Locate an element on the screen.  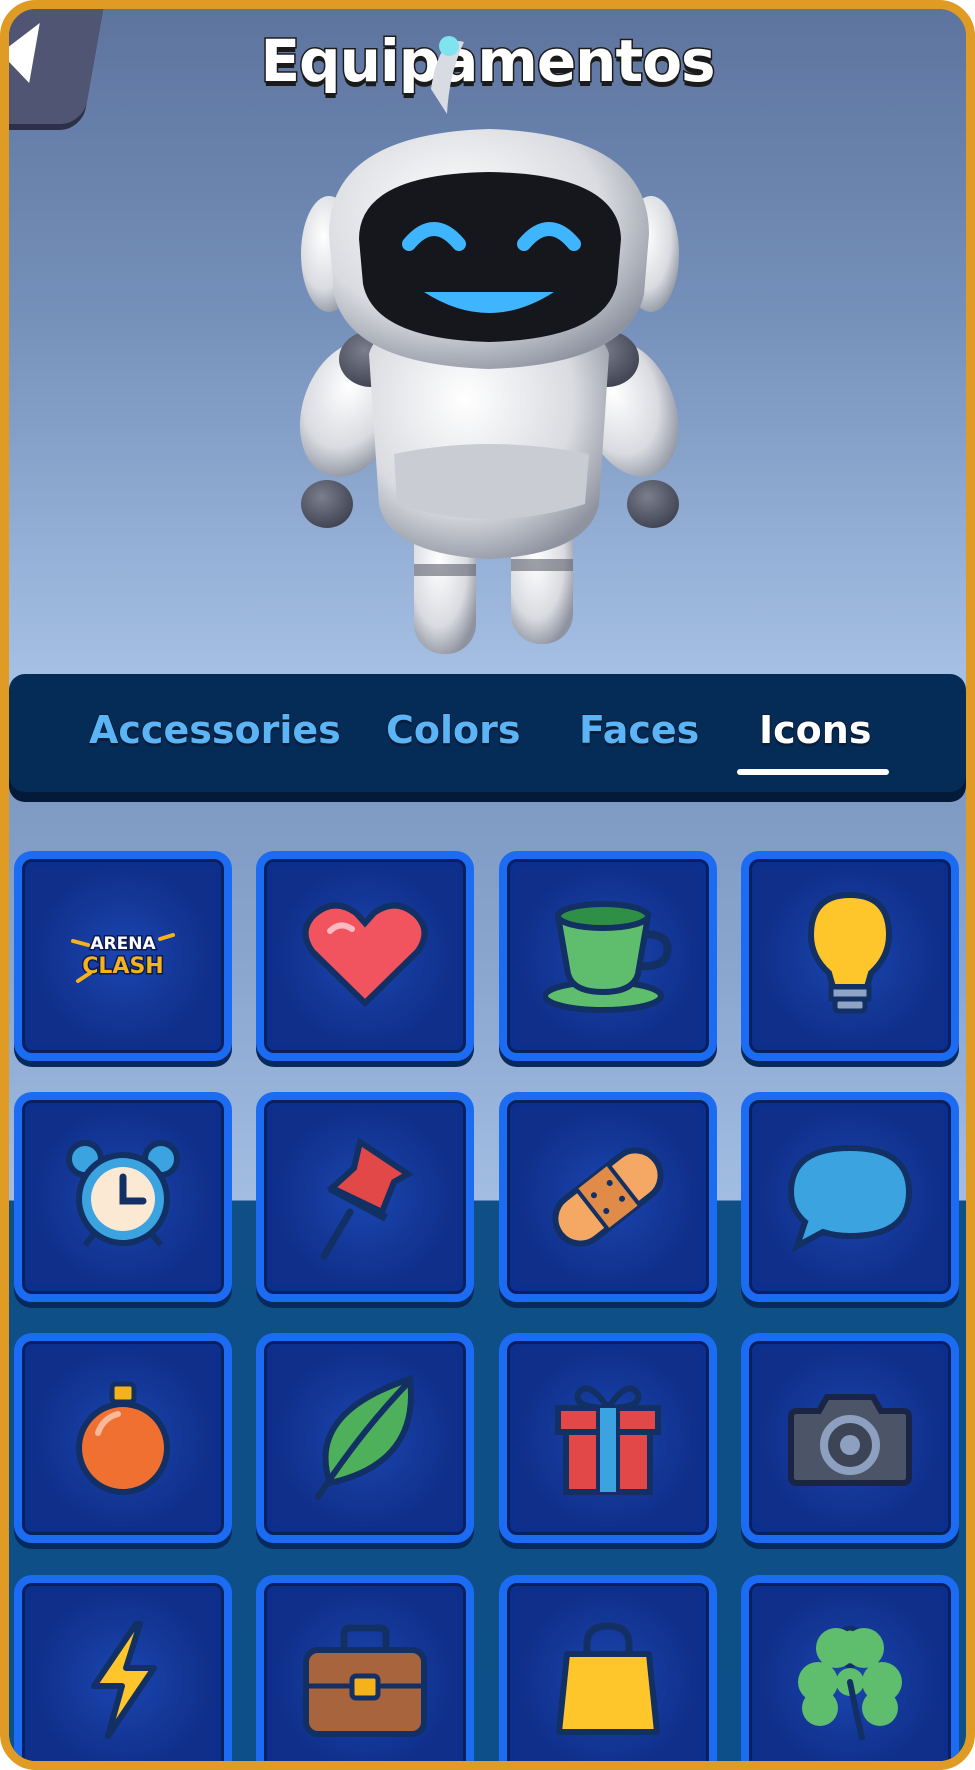
icon-slot-arena-clash: ARENA CLASH is located at coordinates (123, 956).